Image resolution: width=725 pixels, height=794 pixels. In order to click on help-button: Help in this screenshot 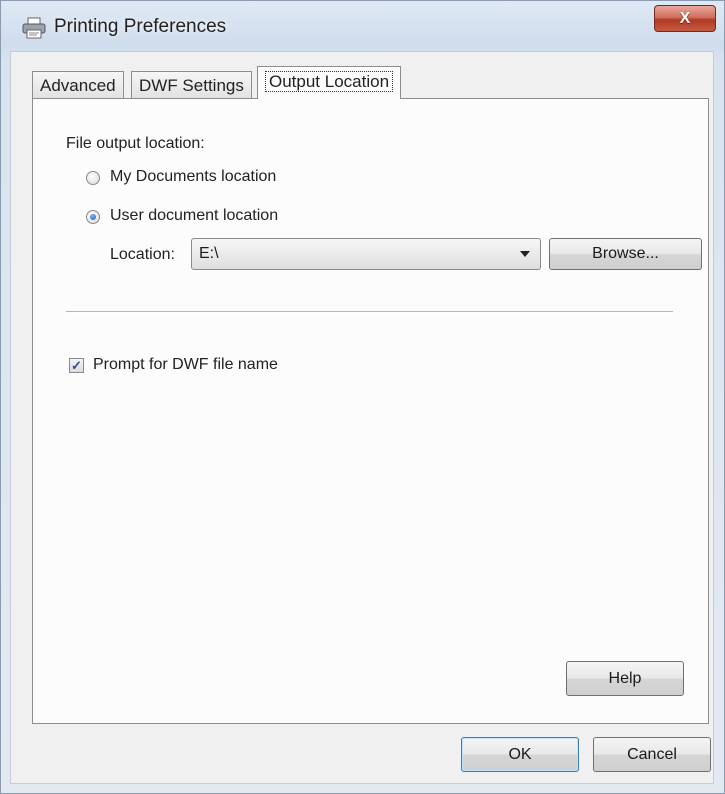, I will do `click(625, 678)`.